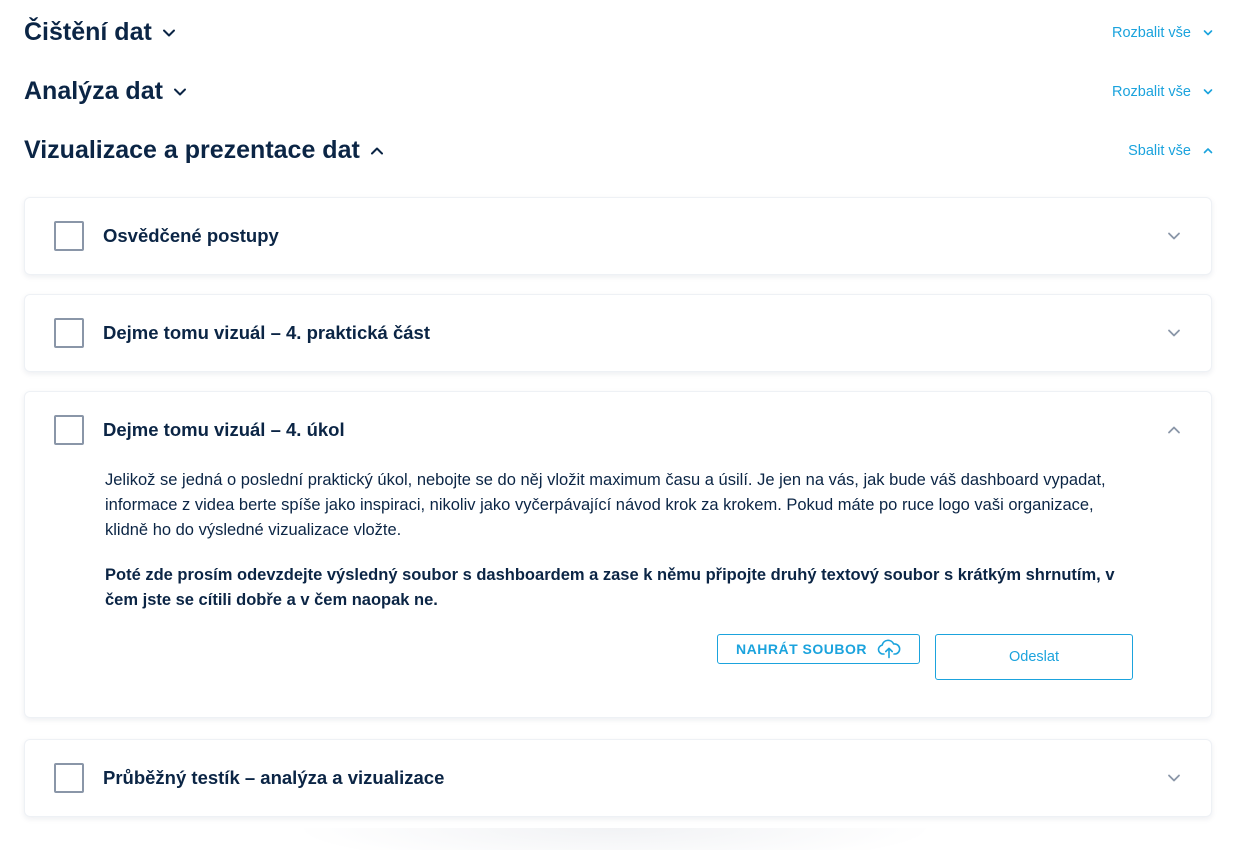  Describe the element at coordinates (801, 649) in the screenshot. I see `upload-file-label: NAHRÁT SOUBOR` at that location.